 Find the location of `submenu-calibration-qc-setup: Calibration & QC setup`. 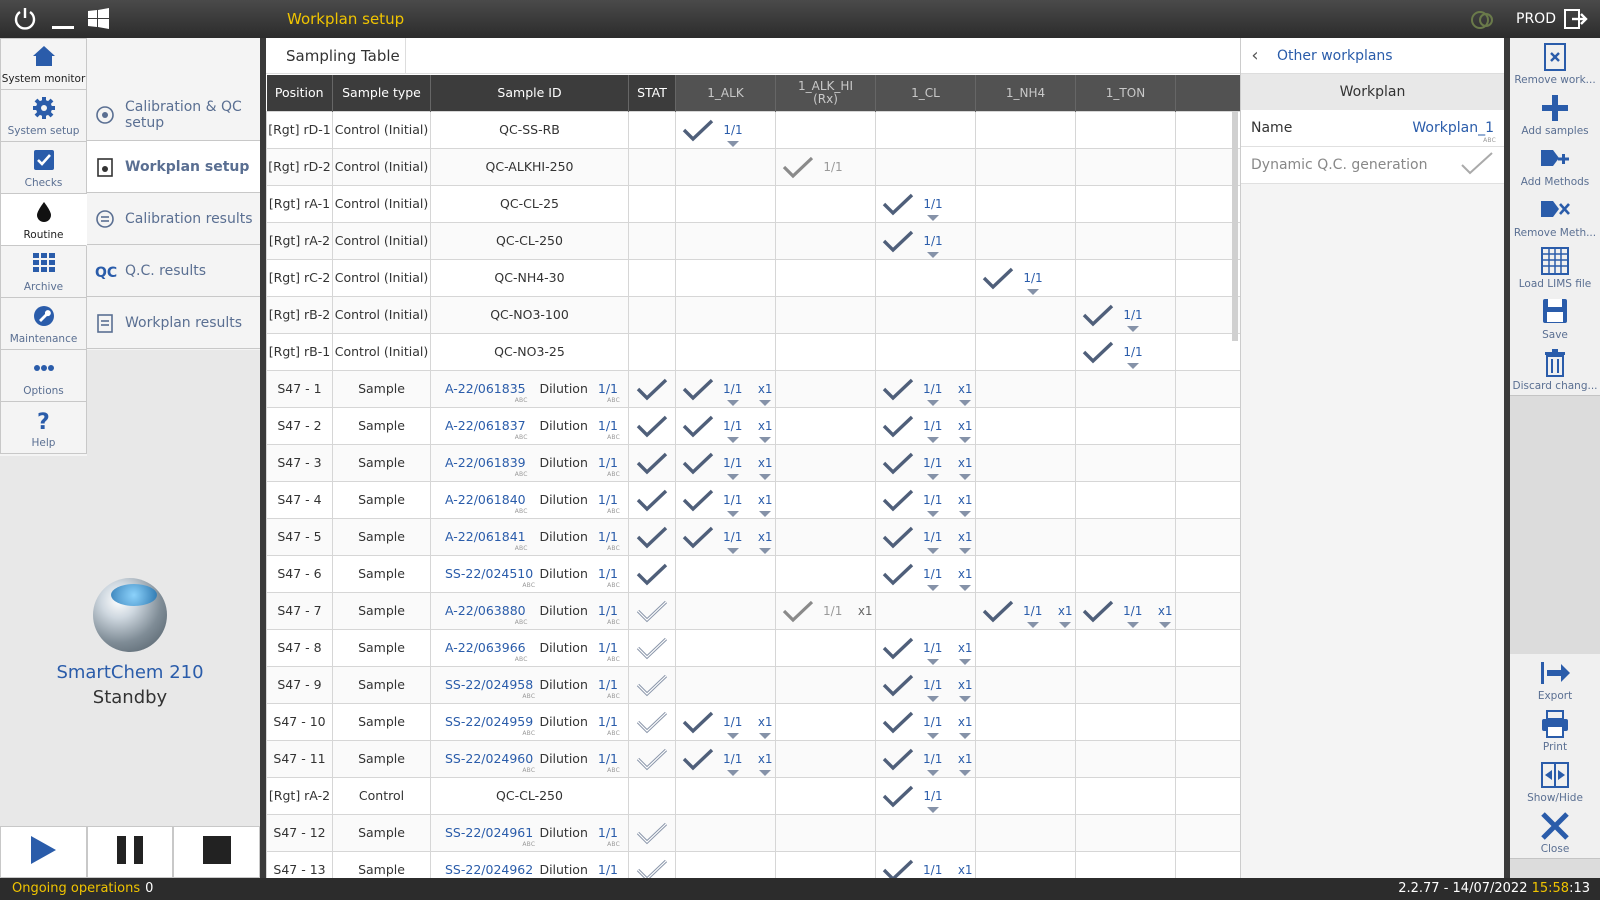

submenu-calibration-qc-setup: Calibration & QC setup is located at coordinates (173, 115).